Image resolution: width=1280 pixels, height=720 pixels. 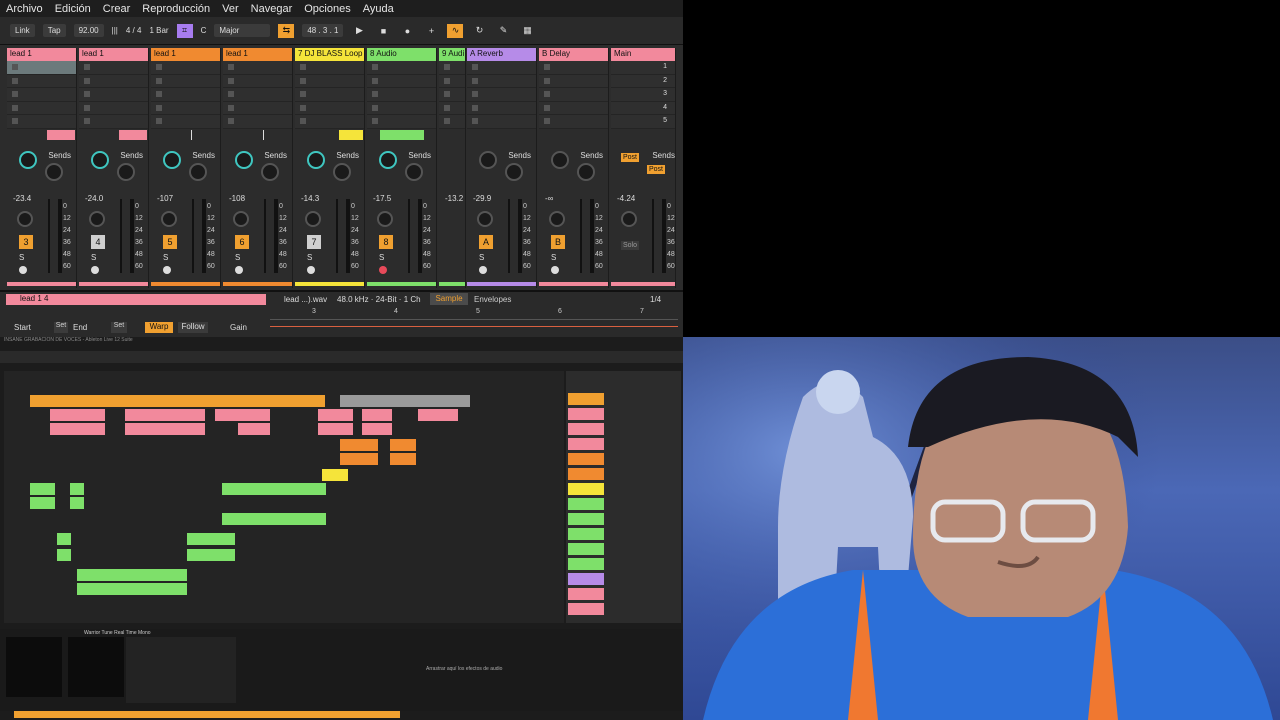 I want to click on clip-slot: 5, so click(x=643, y=122).